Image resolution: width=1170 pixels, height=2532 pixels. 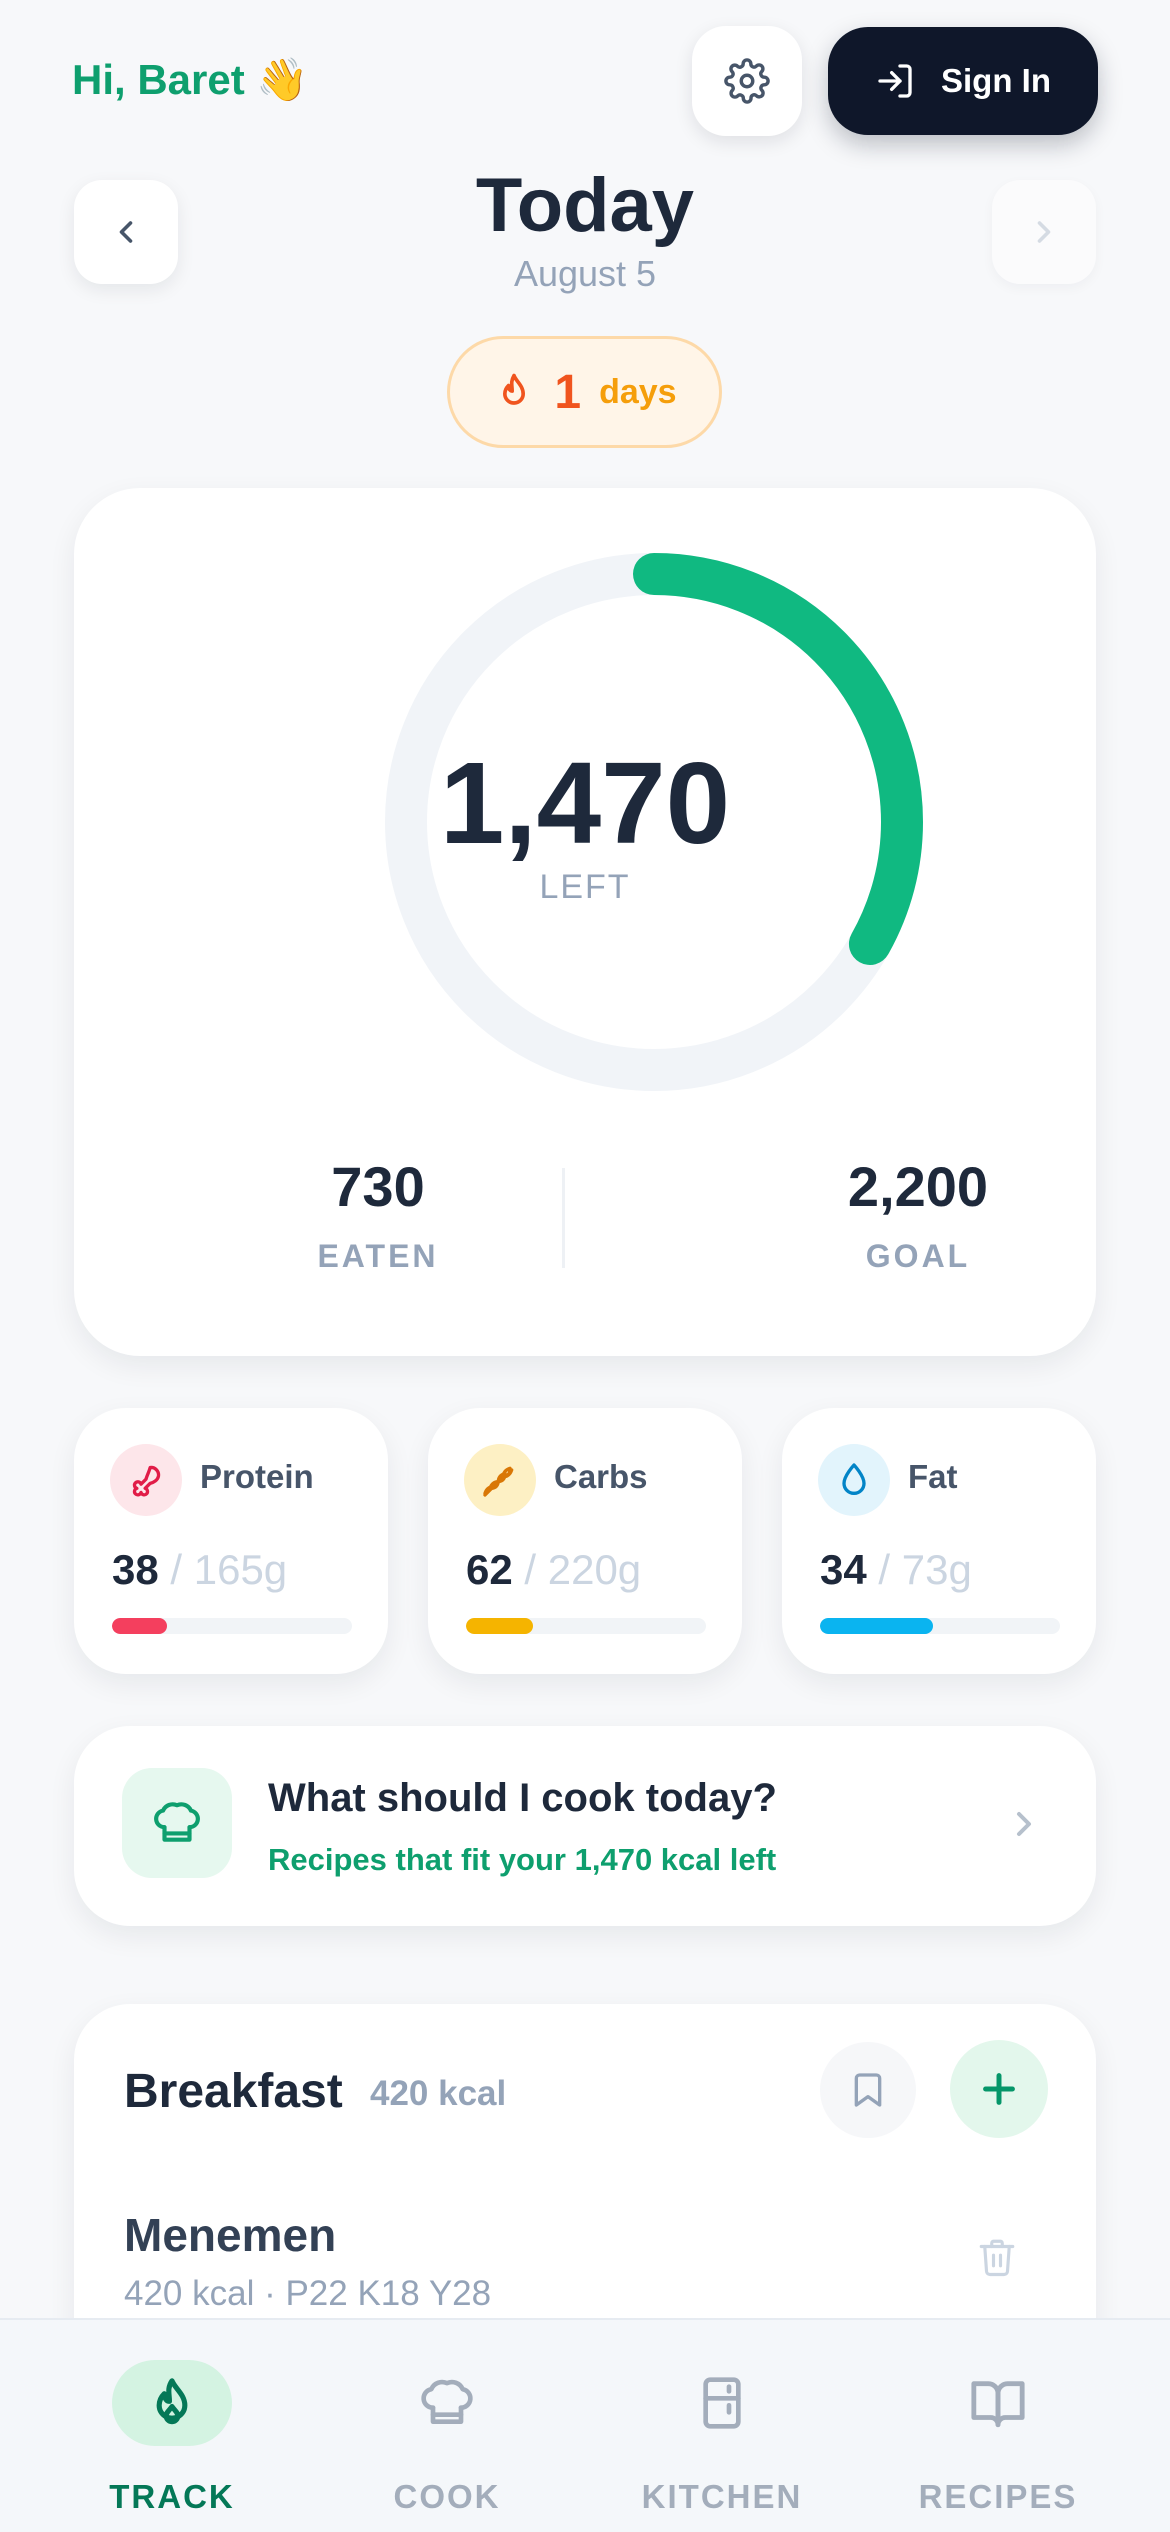 I want to click on save-meal-button, so click(x=868, y=2090).